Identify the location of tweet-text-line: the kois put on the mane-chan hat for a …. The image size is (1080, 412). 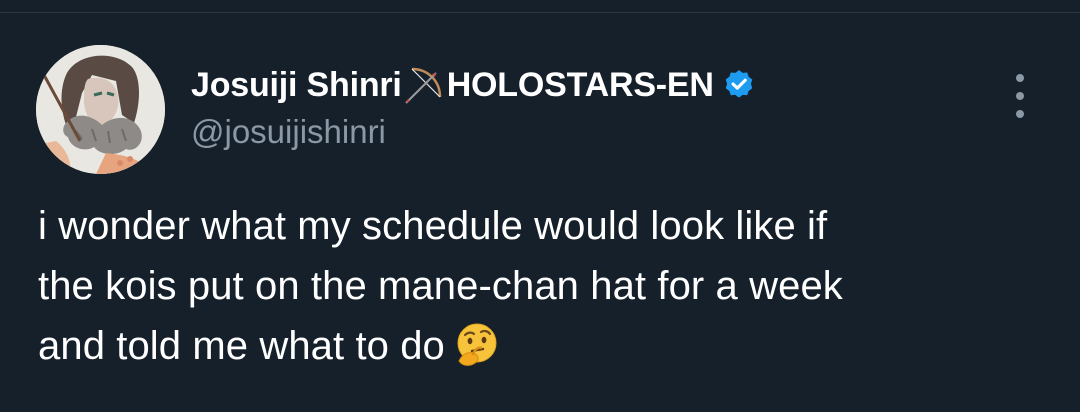
(440, 286).